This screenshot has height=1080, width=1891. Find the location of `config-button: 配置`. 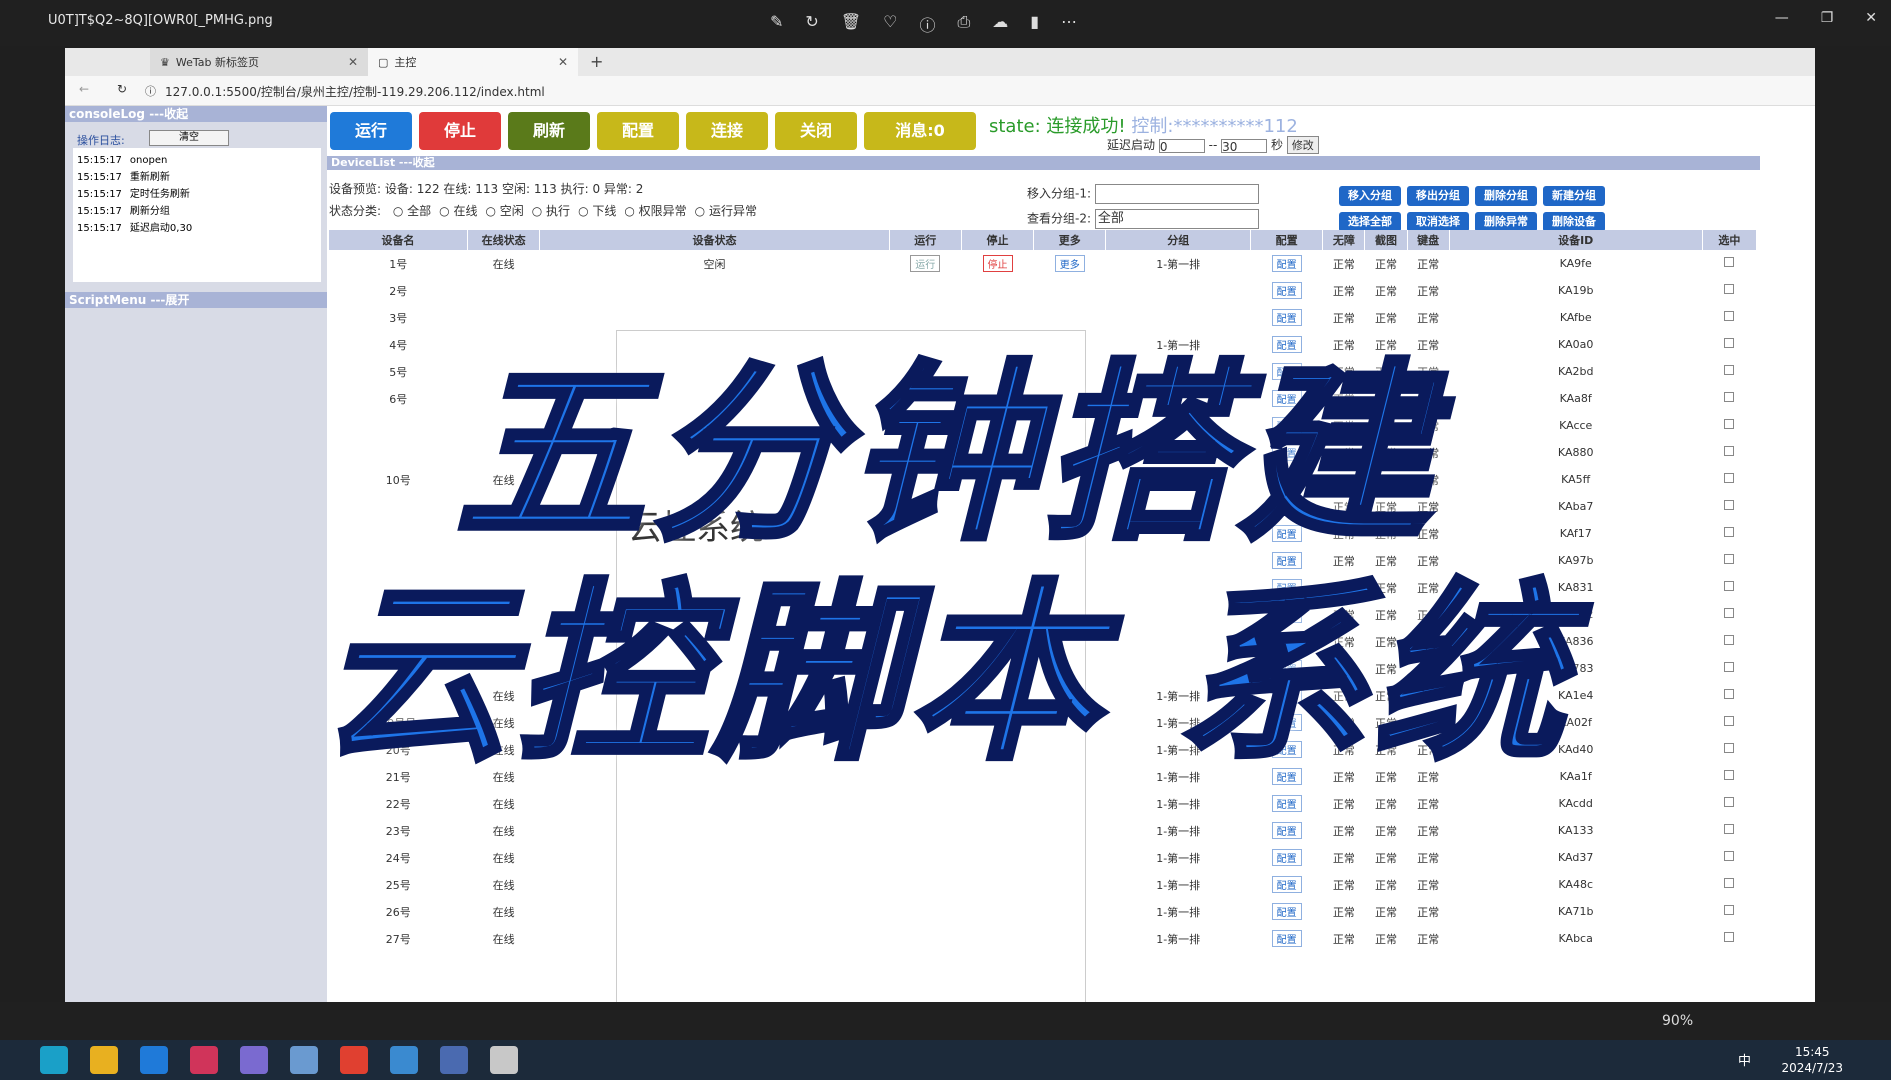

config-button: 配置 is located at coordinates (638, 131).